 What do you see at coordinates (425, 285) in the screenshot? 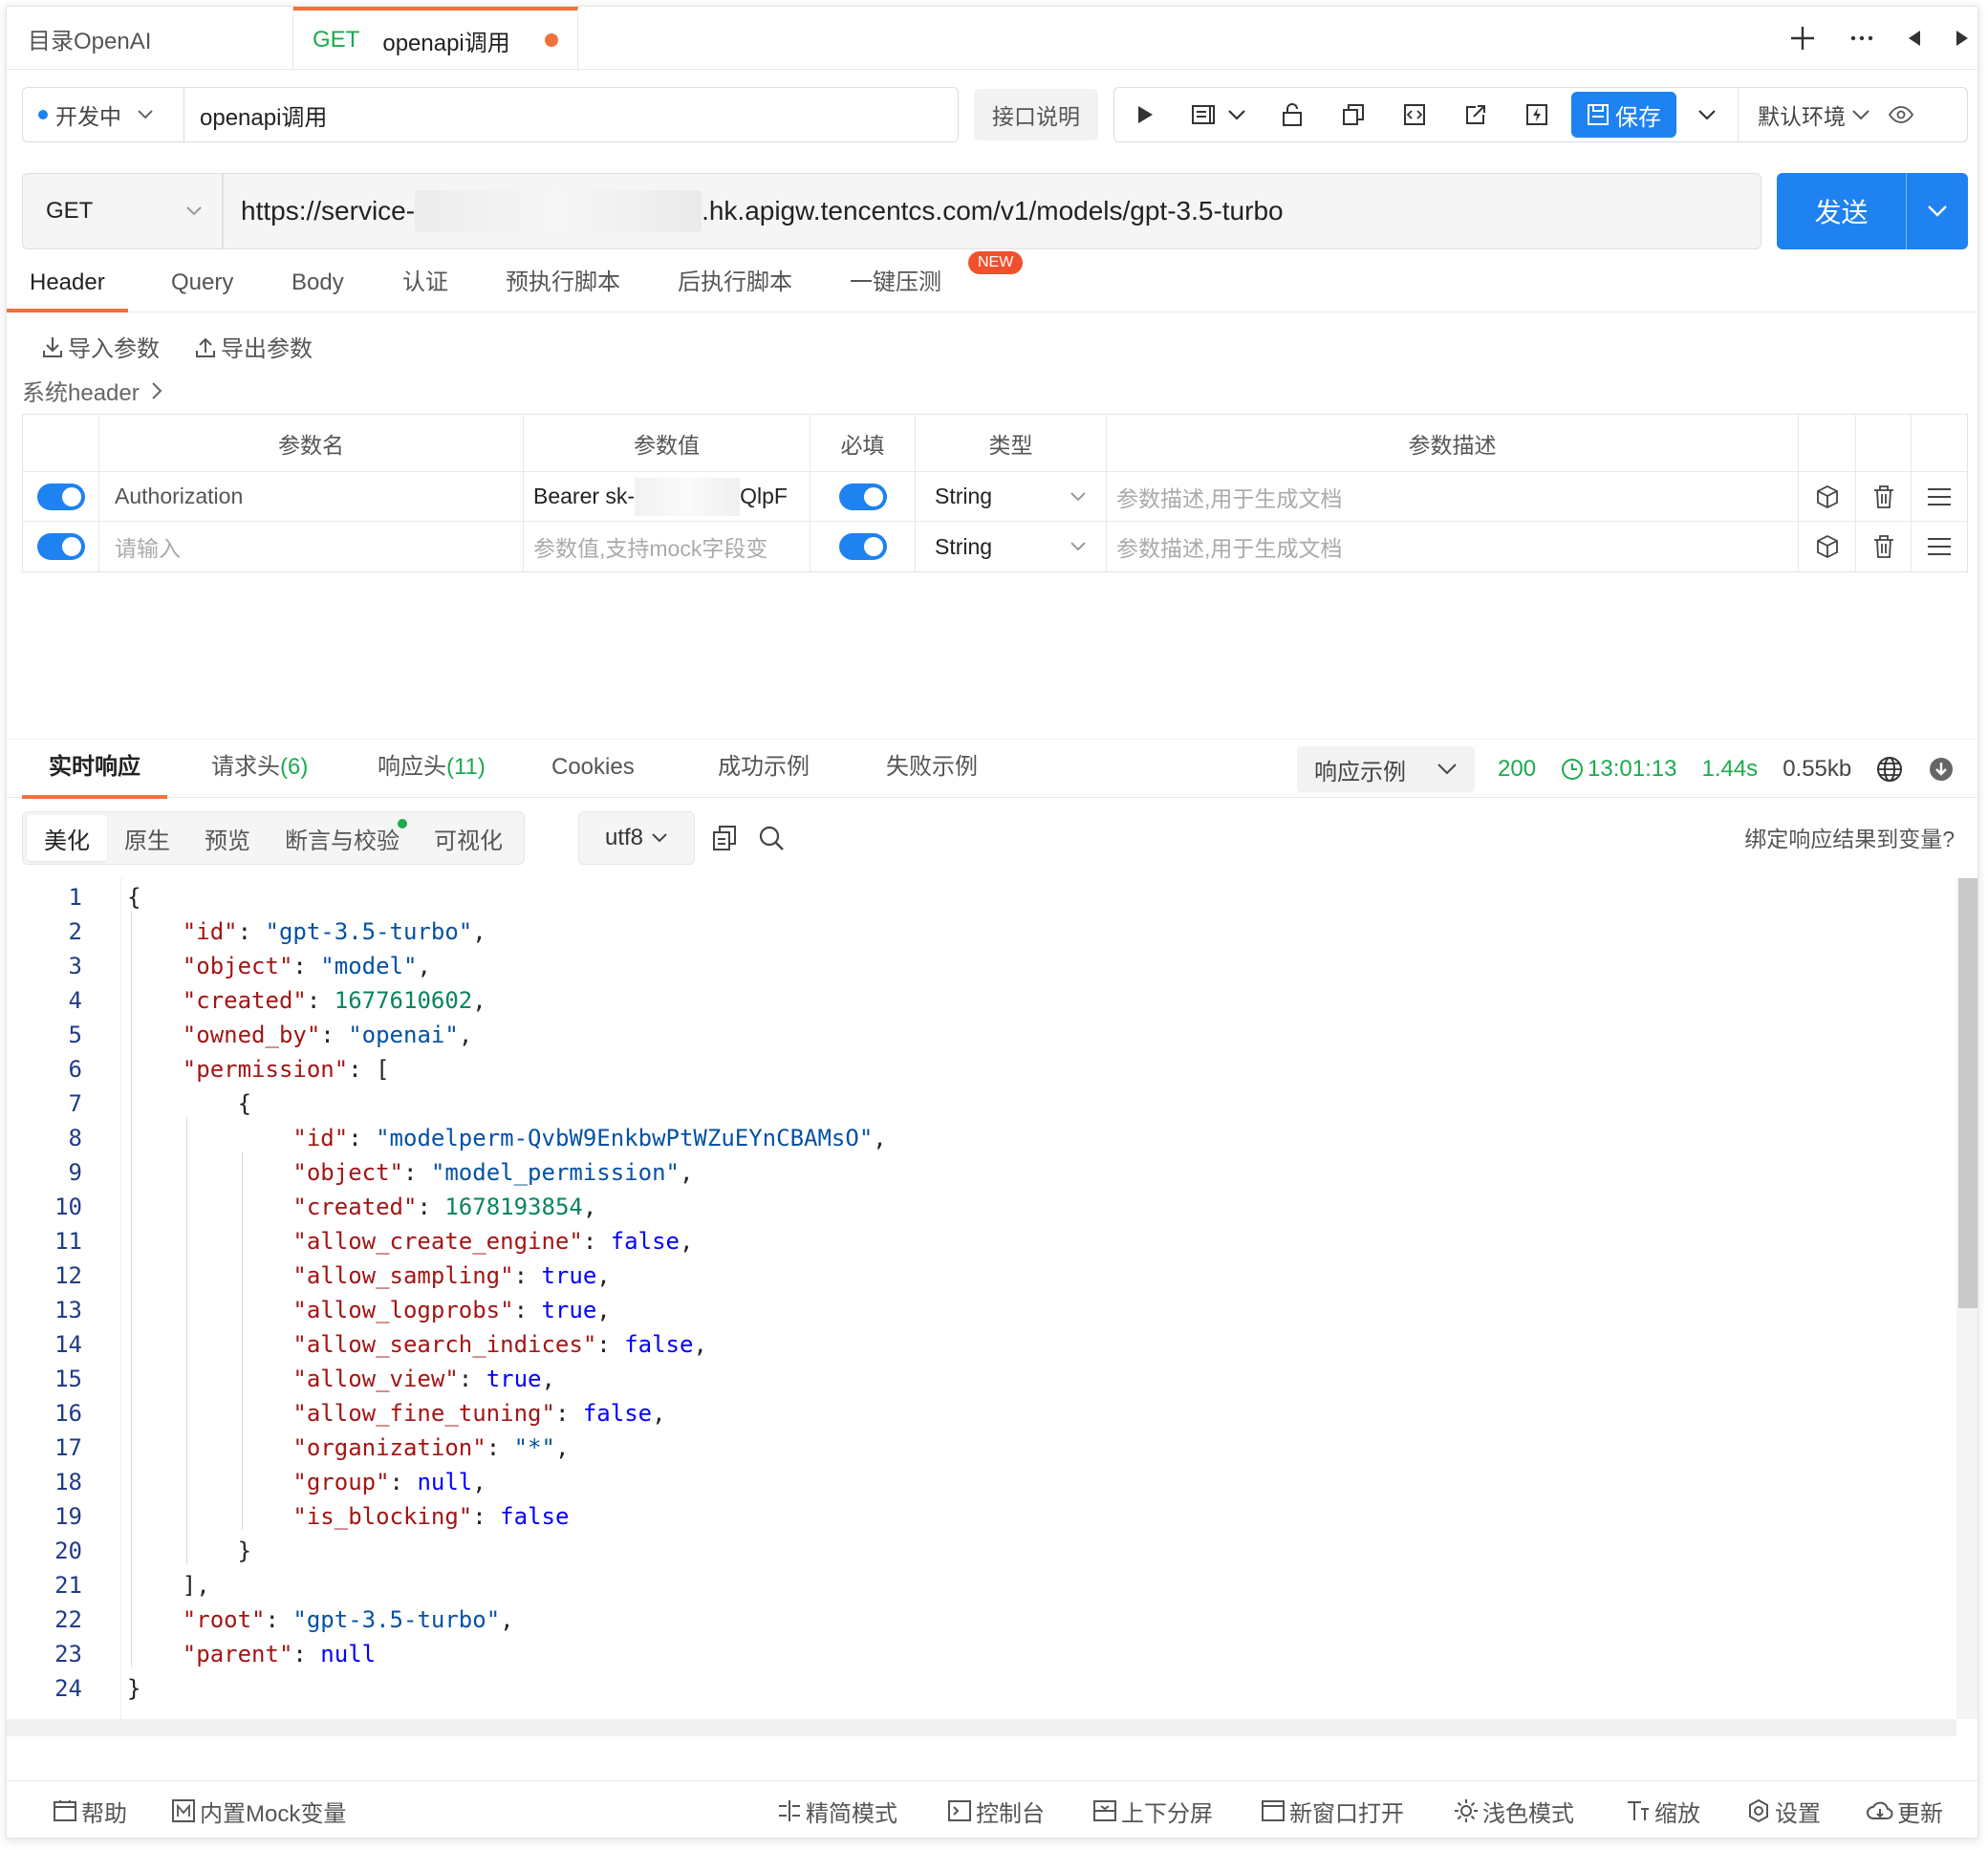
I see `tab-auth: 认证` at bounding box center [425, 285].